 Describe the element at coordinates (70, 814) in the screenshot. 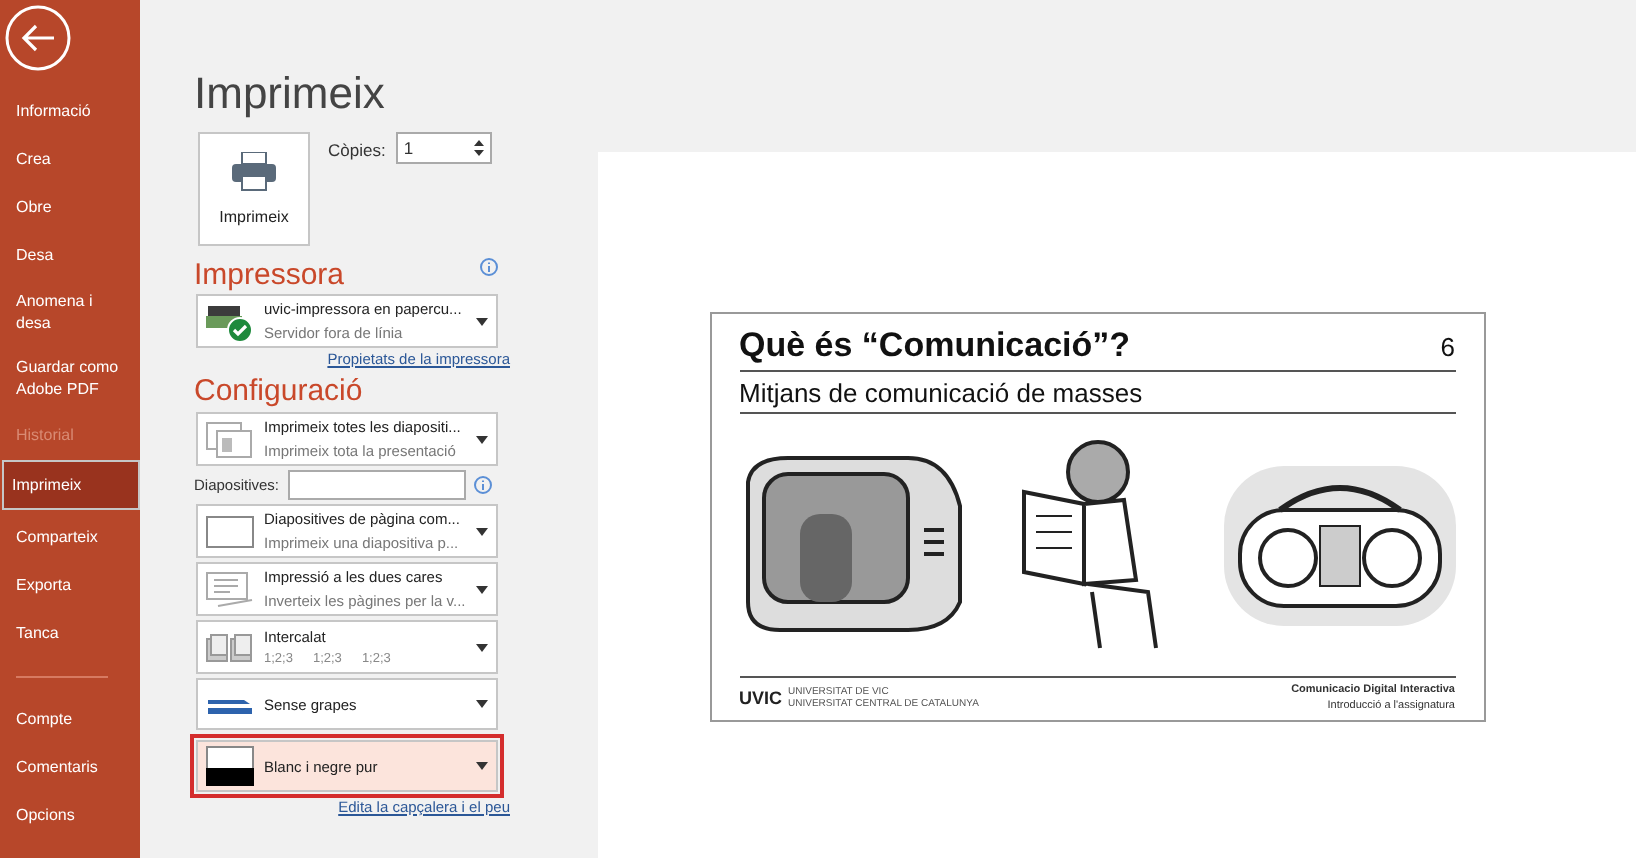

I see `sidebar-item: Opcions` at that location.